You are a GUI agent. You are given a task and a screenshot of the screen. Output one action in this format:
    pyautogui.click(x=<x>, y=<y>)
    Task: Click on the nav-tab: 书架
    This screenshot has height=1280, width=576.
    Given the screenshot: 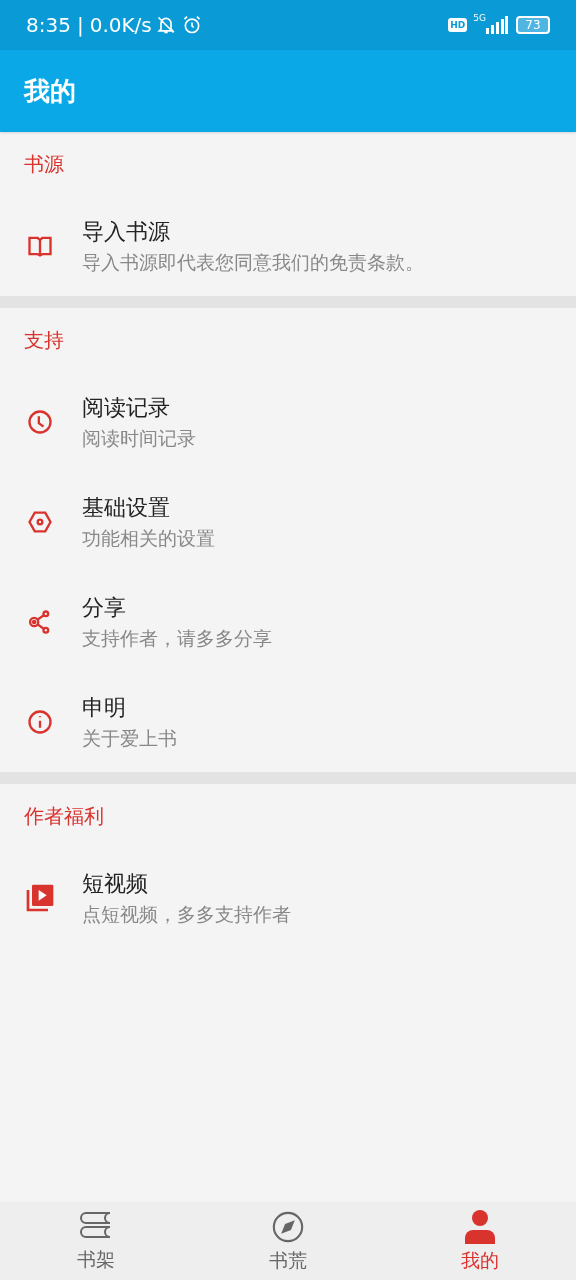 What is the action you would take?
    pyautogui.click(x=96, y=1242)
    